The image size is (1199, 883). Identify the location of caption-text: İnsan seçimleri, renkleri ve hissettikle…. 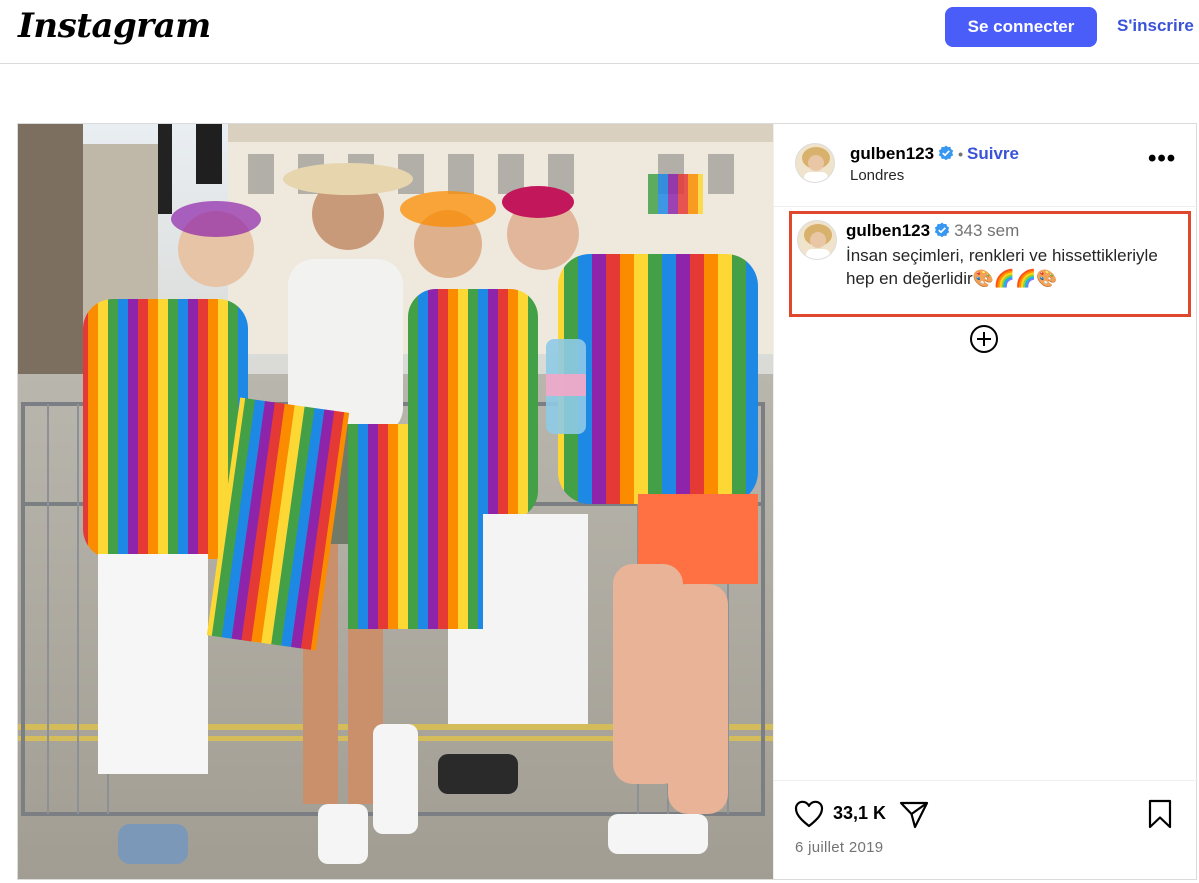
(1002, 267).